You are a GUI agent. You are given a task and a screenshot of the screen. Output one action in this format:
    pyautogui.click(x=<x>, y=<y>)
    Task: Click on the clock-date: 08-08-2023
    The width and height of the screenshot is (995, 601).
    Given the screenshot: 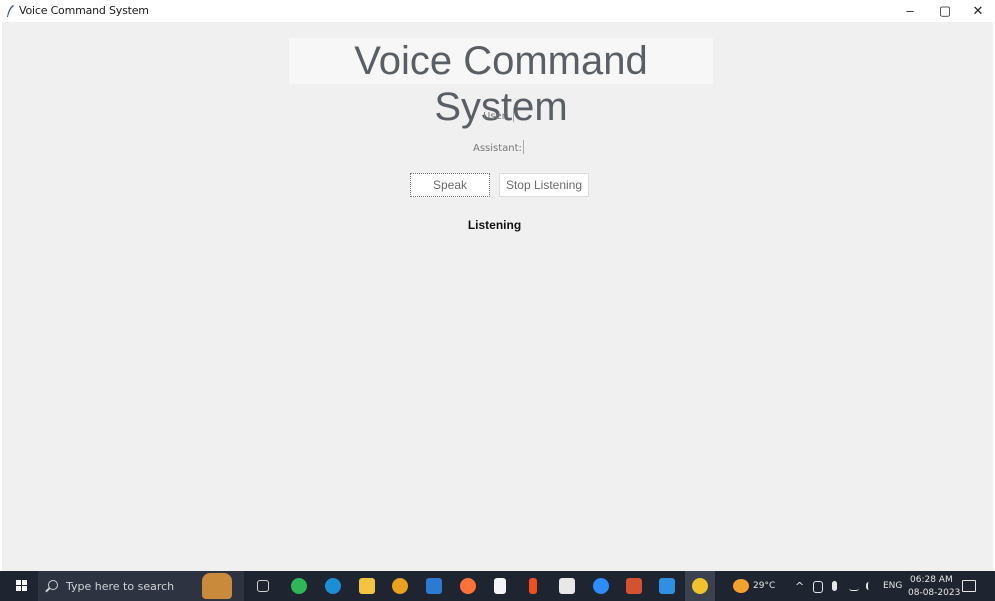 What is the action you would take?
    pyautogui.click(x=934, y=593)
    